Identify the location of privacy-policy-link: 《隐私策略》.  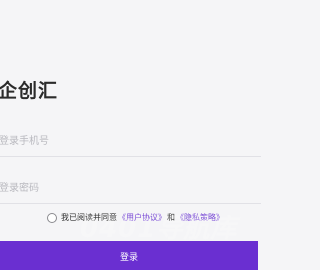
(200, 217).